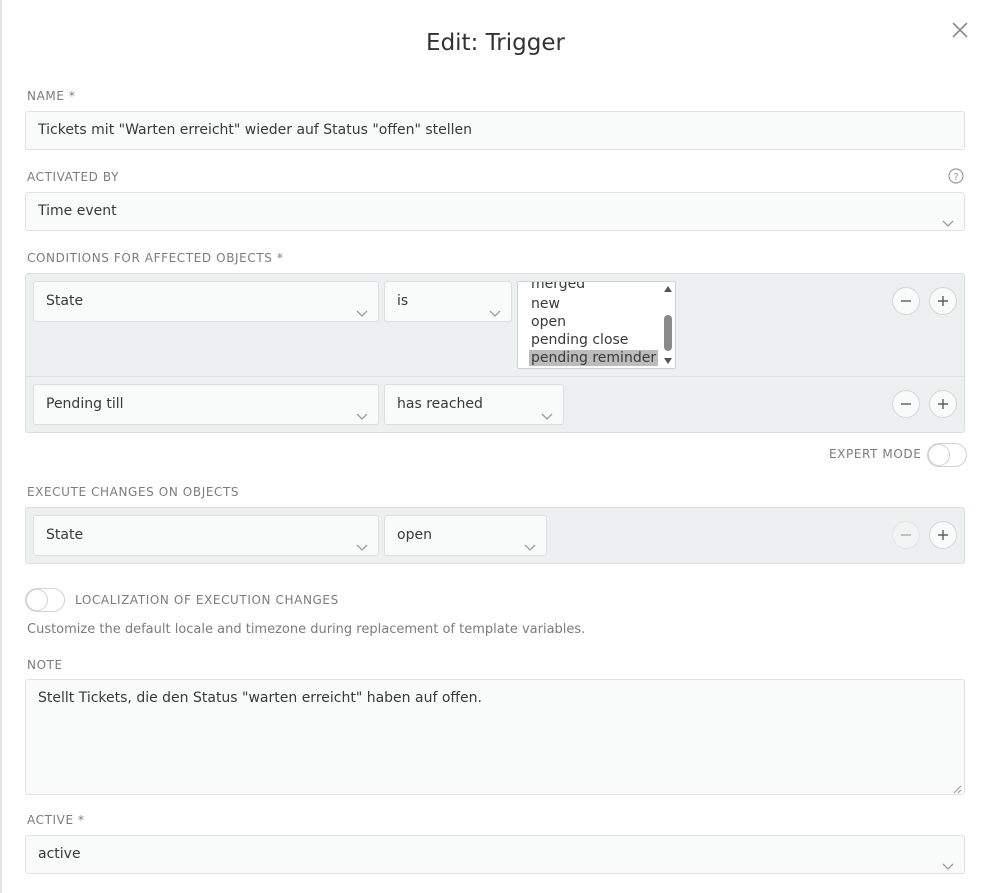  What do you see at coordinates (558, 287) in the screenshot?
I see `state-option-merged: merged` at bounding box center [558, 287].